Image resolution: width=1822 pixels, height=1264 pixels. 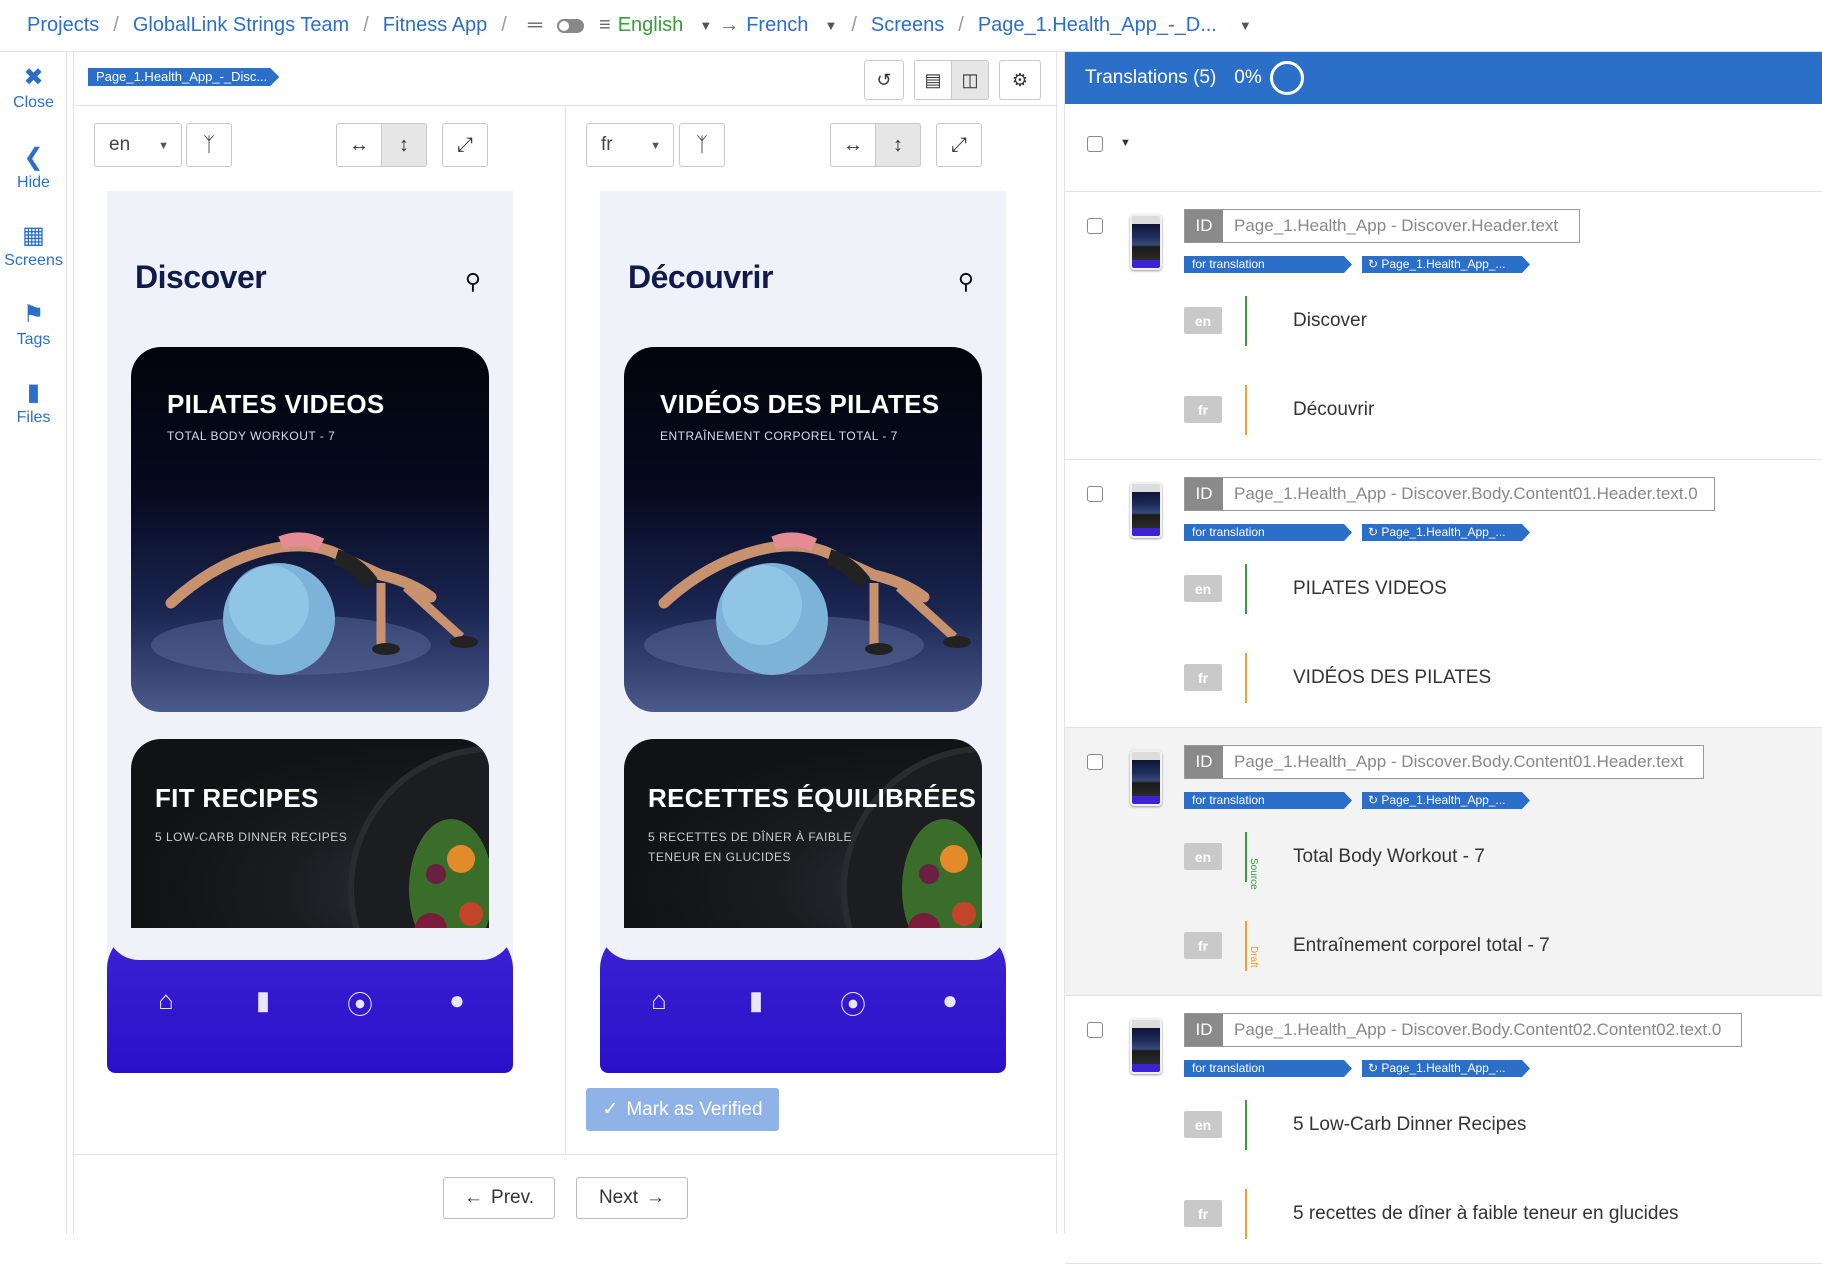 What do you see at coordinates (241, 25) in the screenshot?
I see `breadcrumb-team: GlobalLink Strings Team` at bounding box center [241, 25].